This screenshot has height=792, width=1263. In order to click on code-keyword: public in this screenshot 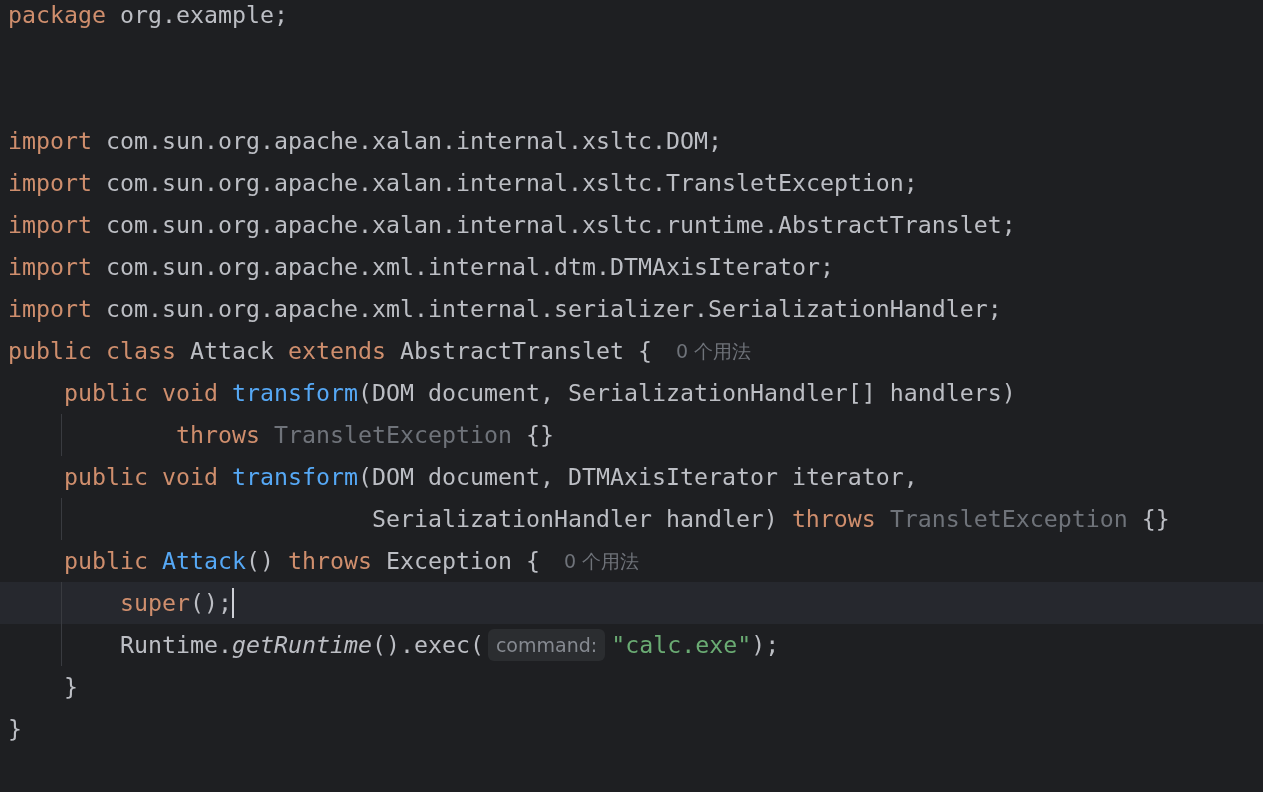, I will do `click(106, 561)`.